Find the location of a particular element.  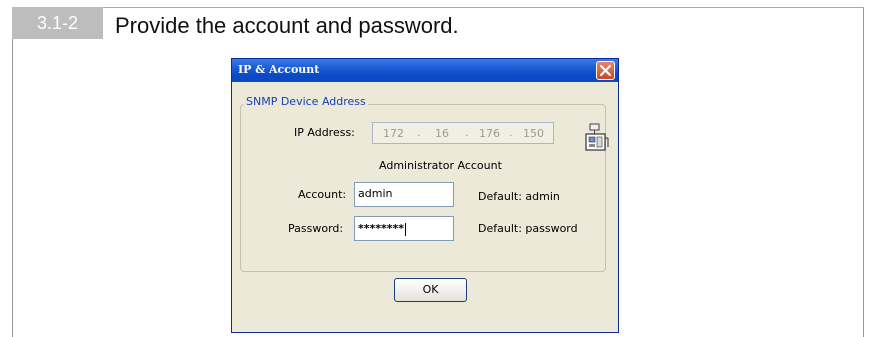

account-label: Account: is located at coordinates (322, 194).